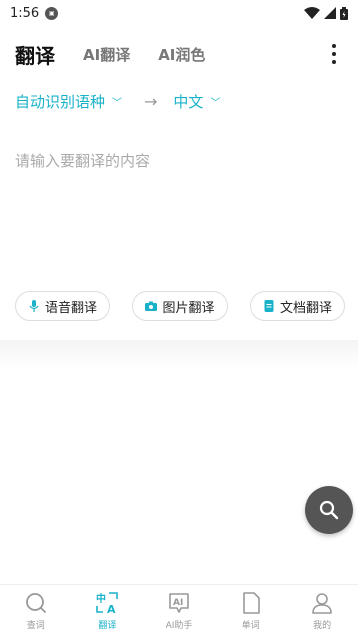 The height and width of the screenshot is (637, 358). I want to click on nav-item-profile: 我的, so click(322, 611).